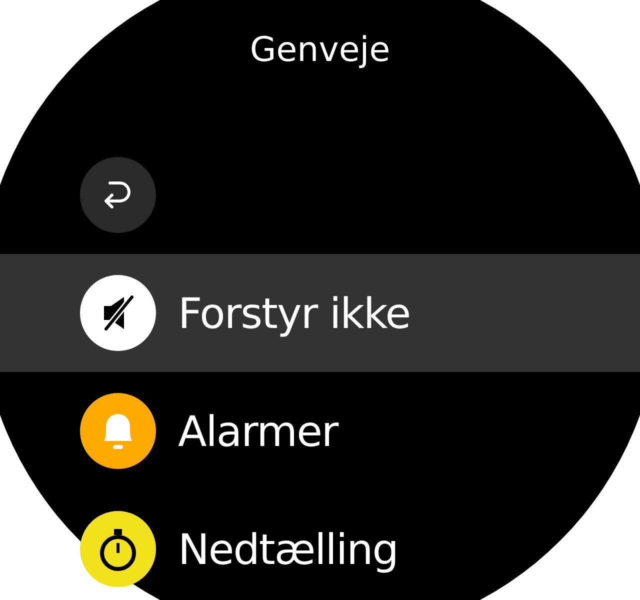 The height and width of the screenshot is (600, 640). Describe the element at coordinates (288, 549) in the screenshot. I see `item-label: Nedtælling` at that location.